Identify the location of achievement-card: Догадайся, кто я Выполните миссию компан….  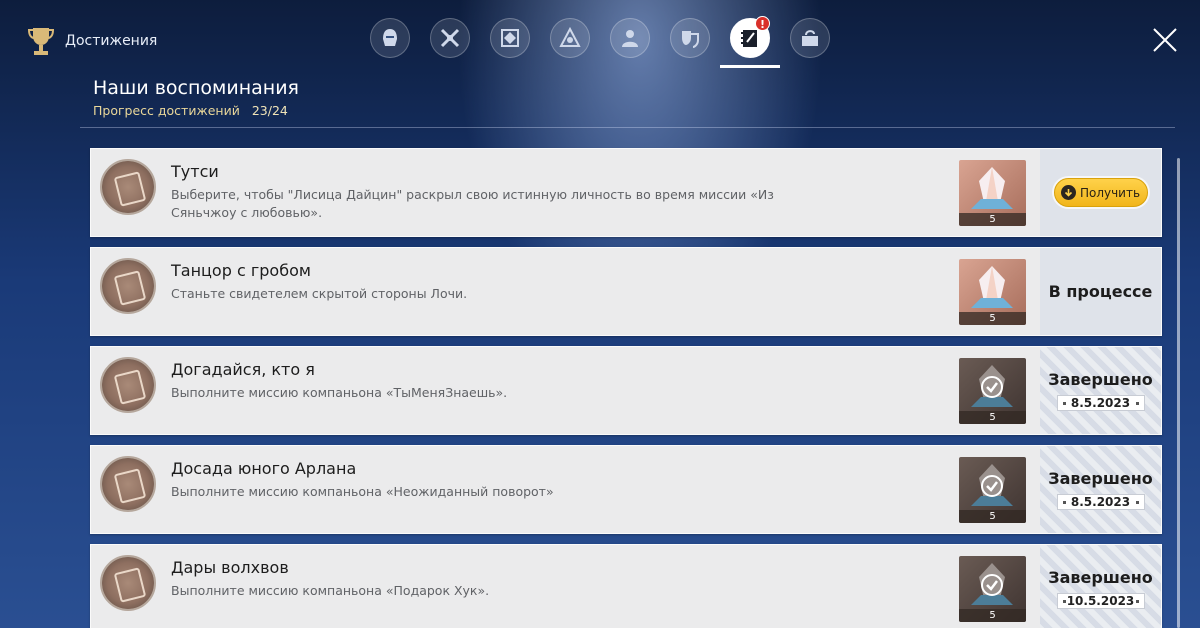
(626, 390).